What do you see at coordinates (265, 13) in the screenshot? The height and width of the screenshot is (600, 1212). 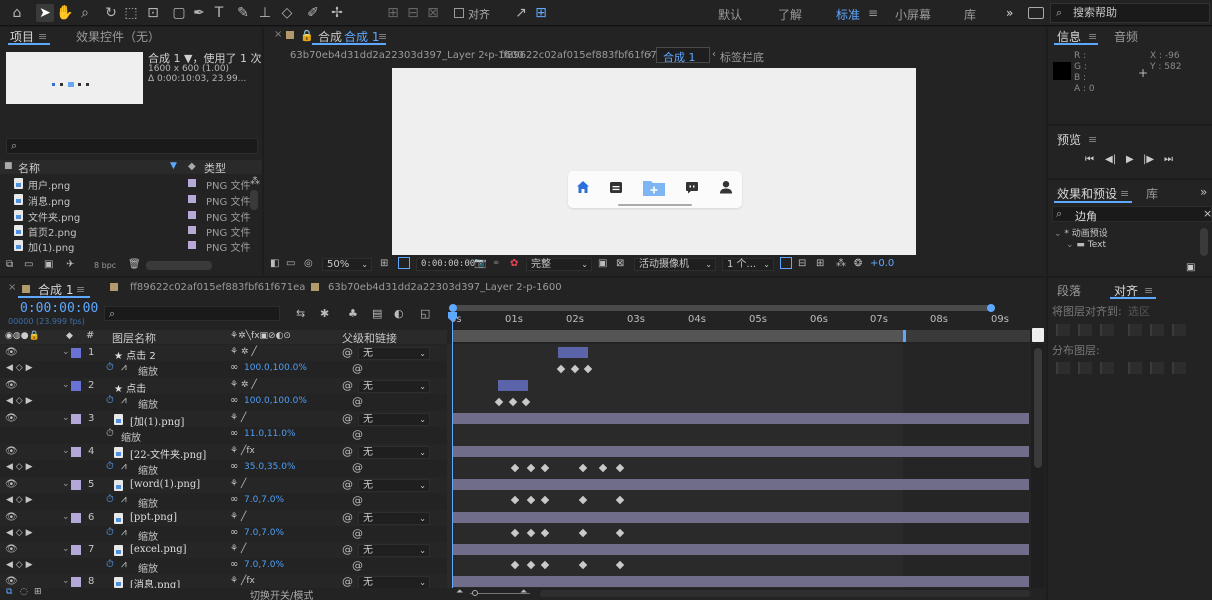 I see `stamp-tool-icon: ⊥` at bounding box center [265, 13].